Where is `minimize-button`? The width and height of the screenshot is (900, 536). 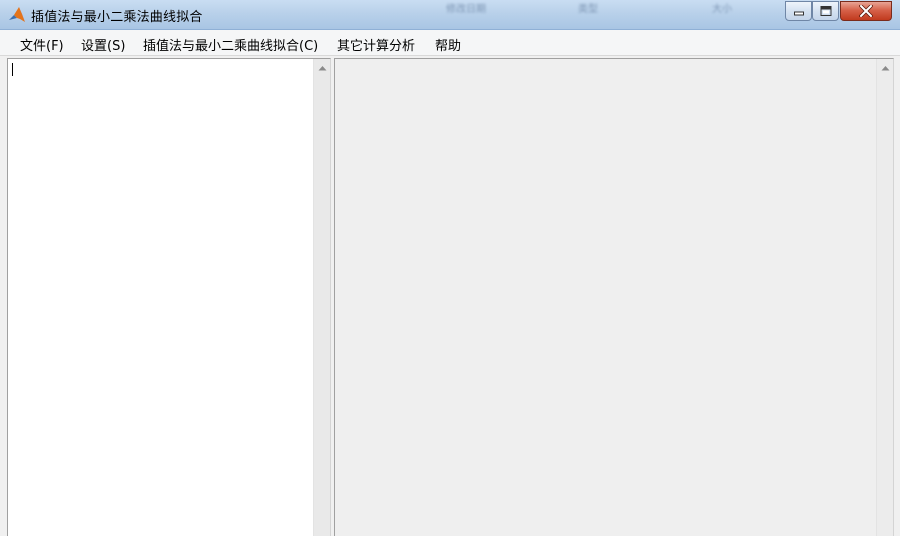
minimize-button is located at coordinates (798, 11).